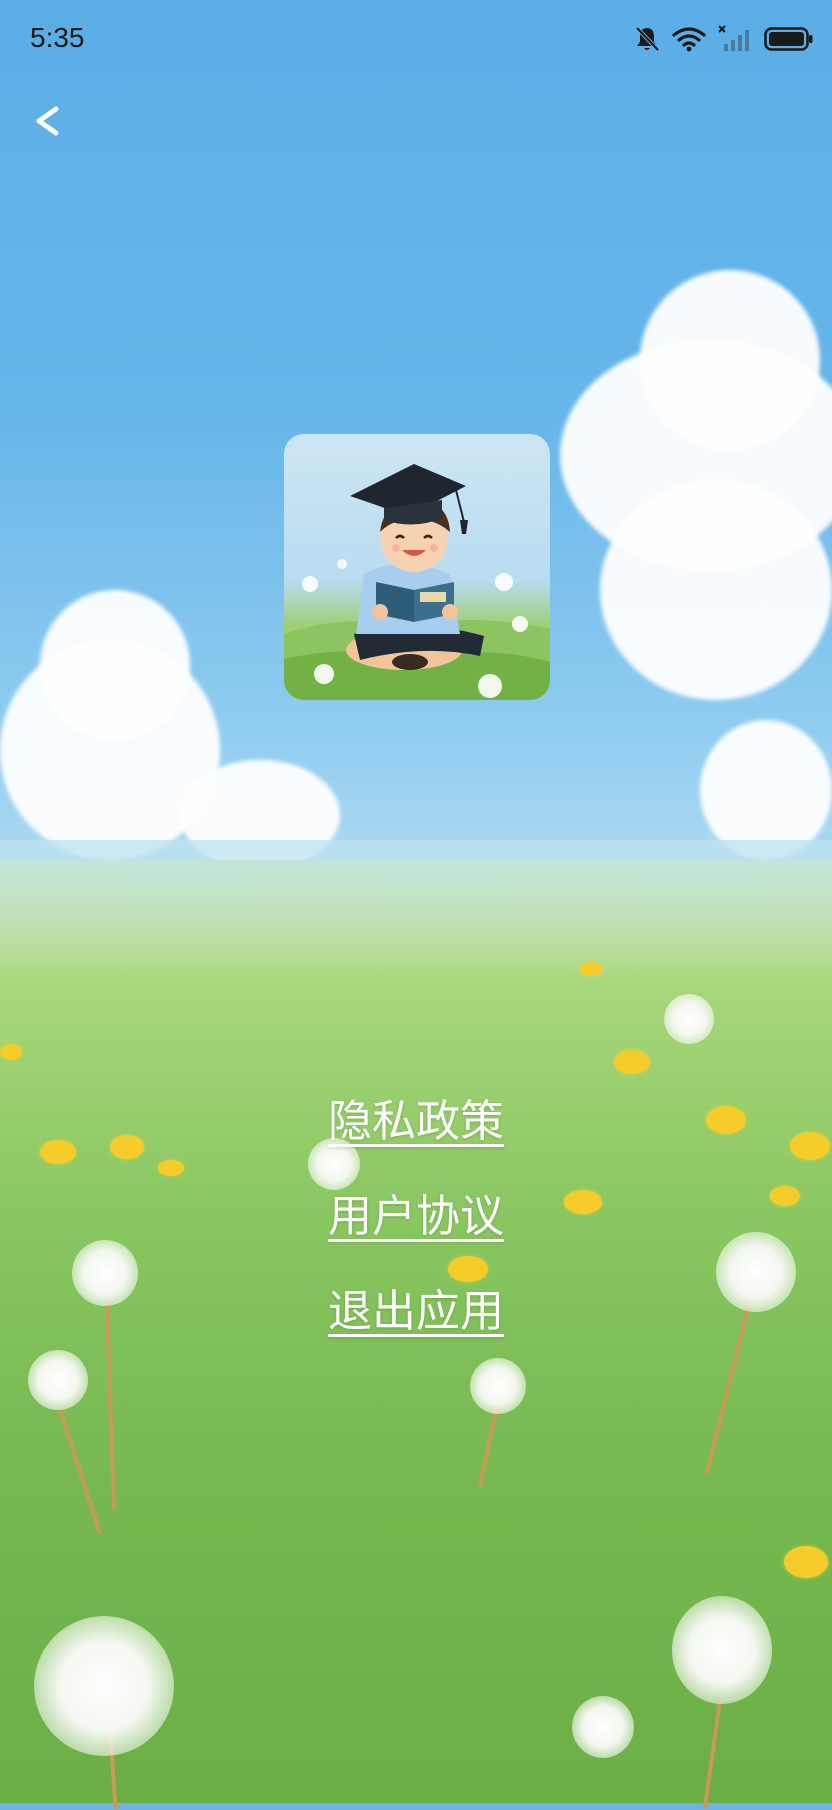 The width and height of the screenshot is (832, 1810). I want to click on signal-no-service-icon, so click(735, 39).